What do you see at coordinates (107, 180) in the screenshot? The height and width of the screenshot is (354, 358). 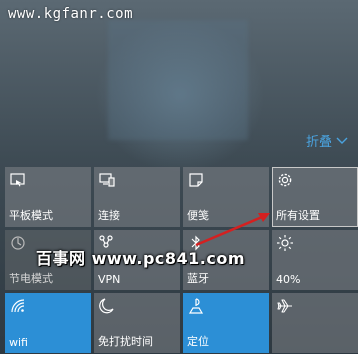 I see `connect-icon` at bounding box center [107, 180].